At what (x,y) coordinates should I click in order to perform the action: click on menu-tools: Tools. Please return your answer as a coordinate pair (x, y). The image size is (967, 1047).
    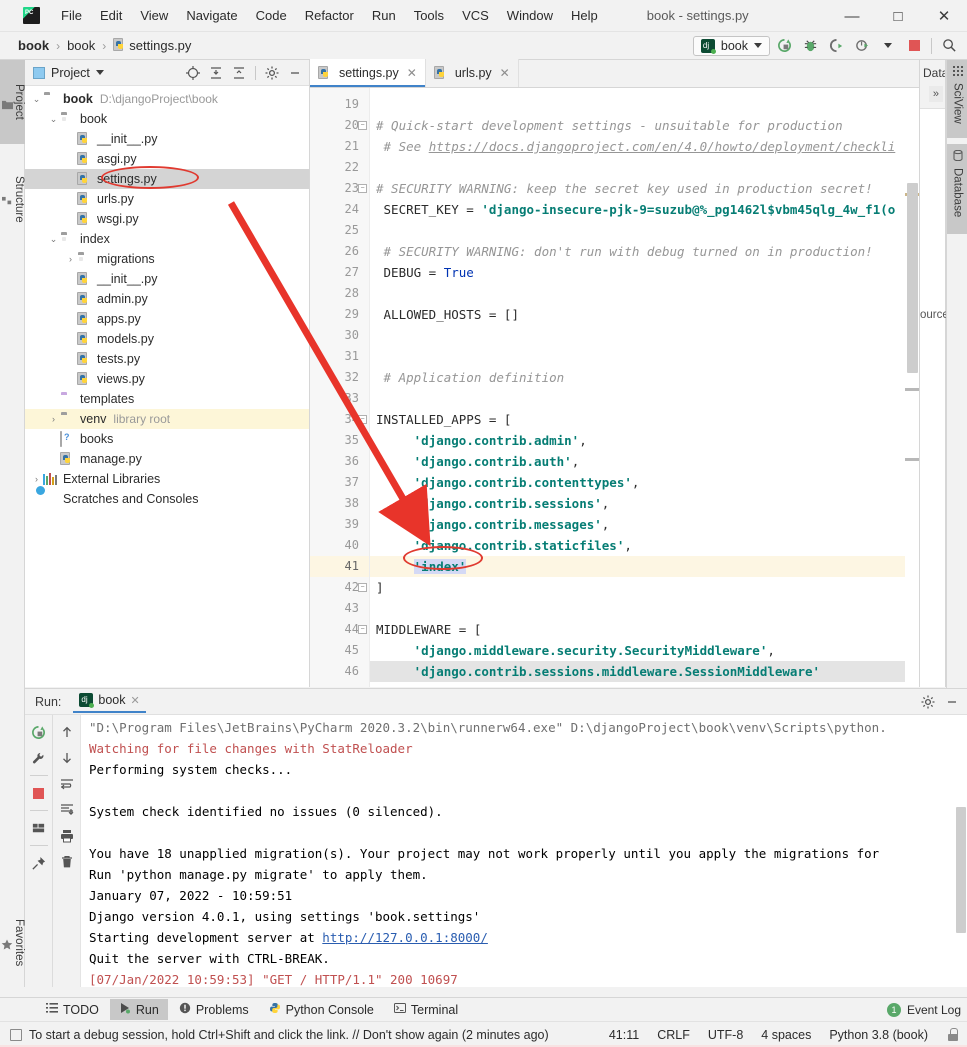
    Looking at the image, I should click on (429, 15).